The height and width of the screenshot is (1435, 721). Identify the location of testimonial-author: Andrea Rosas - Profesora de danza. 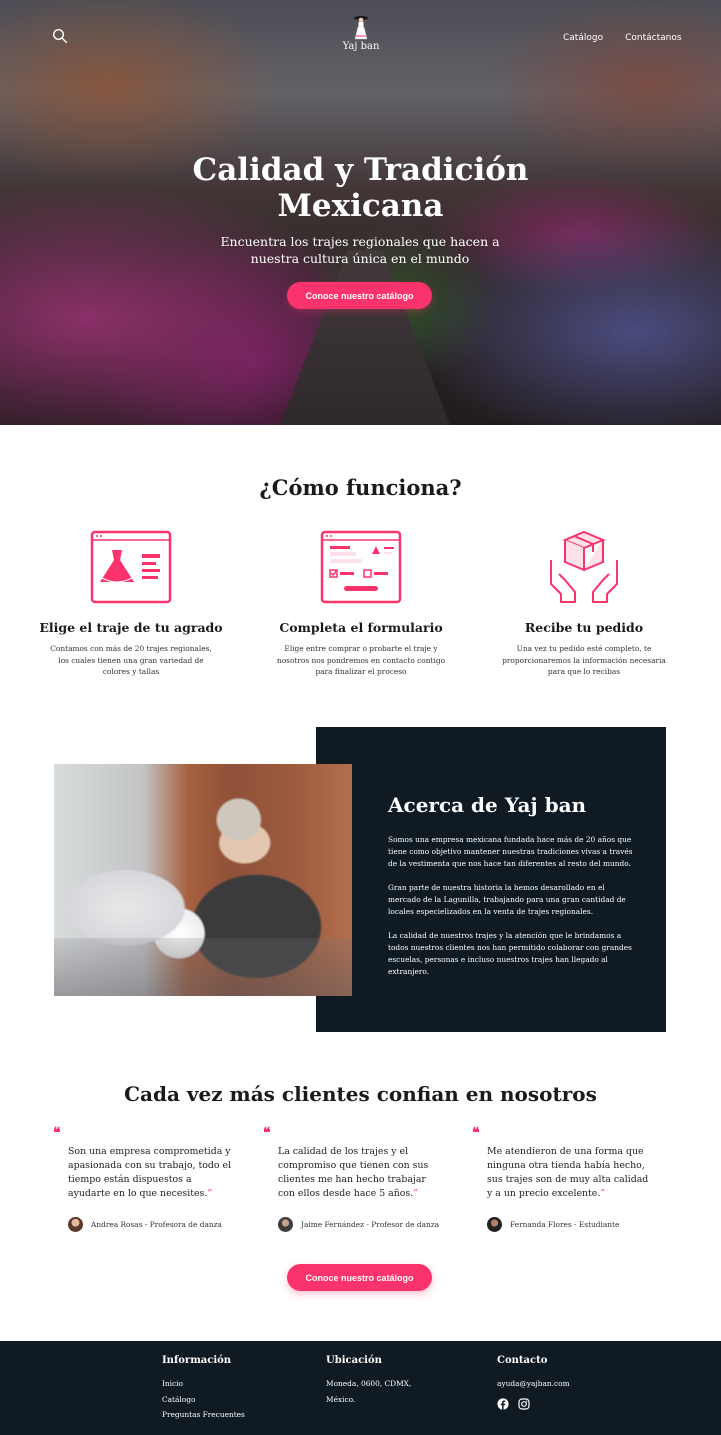
(150, 1224).